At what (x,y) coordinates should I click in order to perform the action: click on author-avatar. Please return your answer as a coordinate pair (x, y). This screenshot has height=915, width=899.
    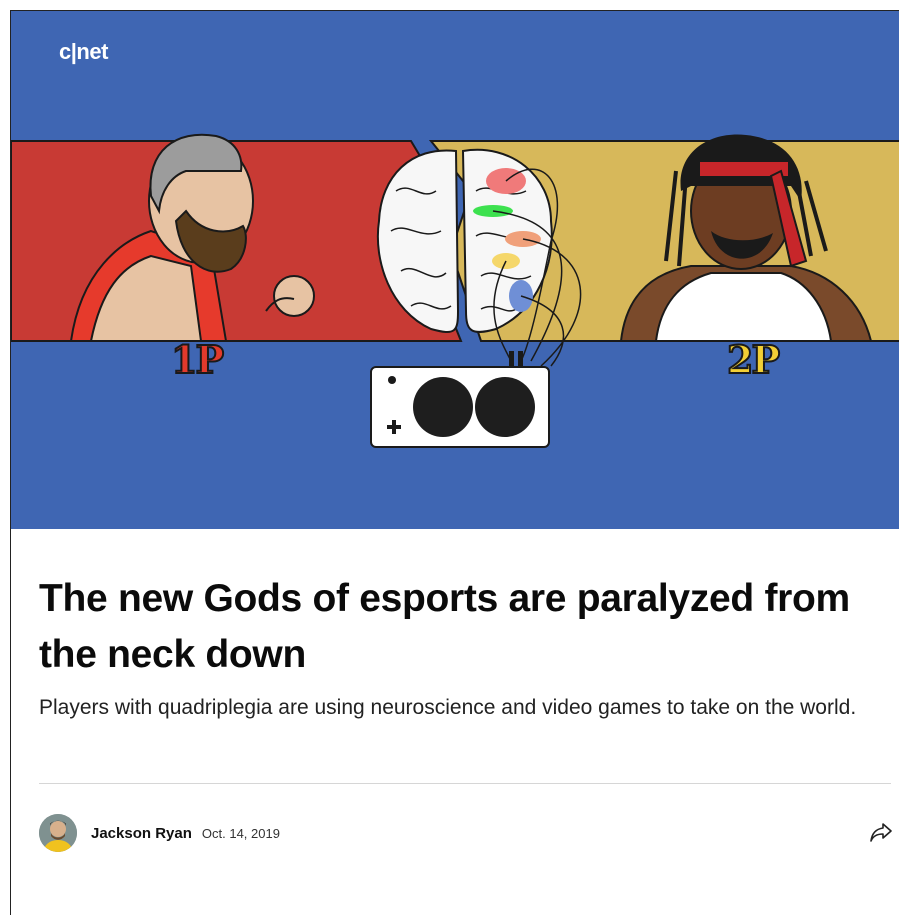
    Looking at the image, I should click on (58, 833).